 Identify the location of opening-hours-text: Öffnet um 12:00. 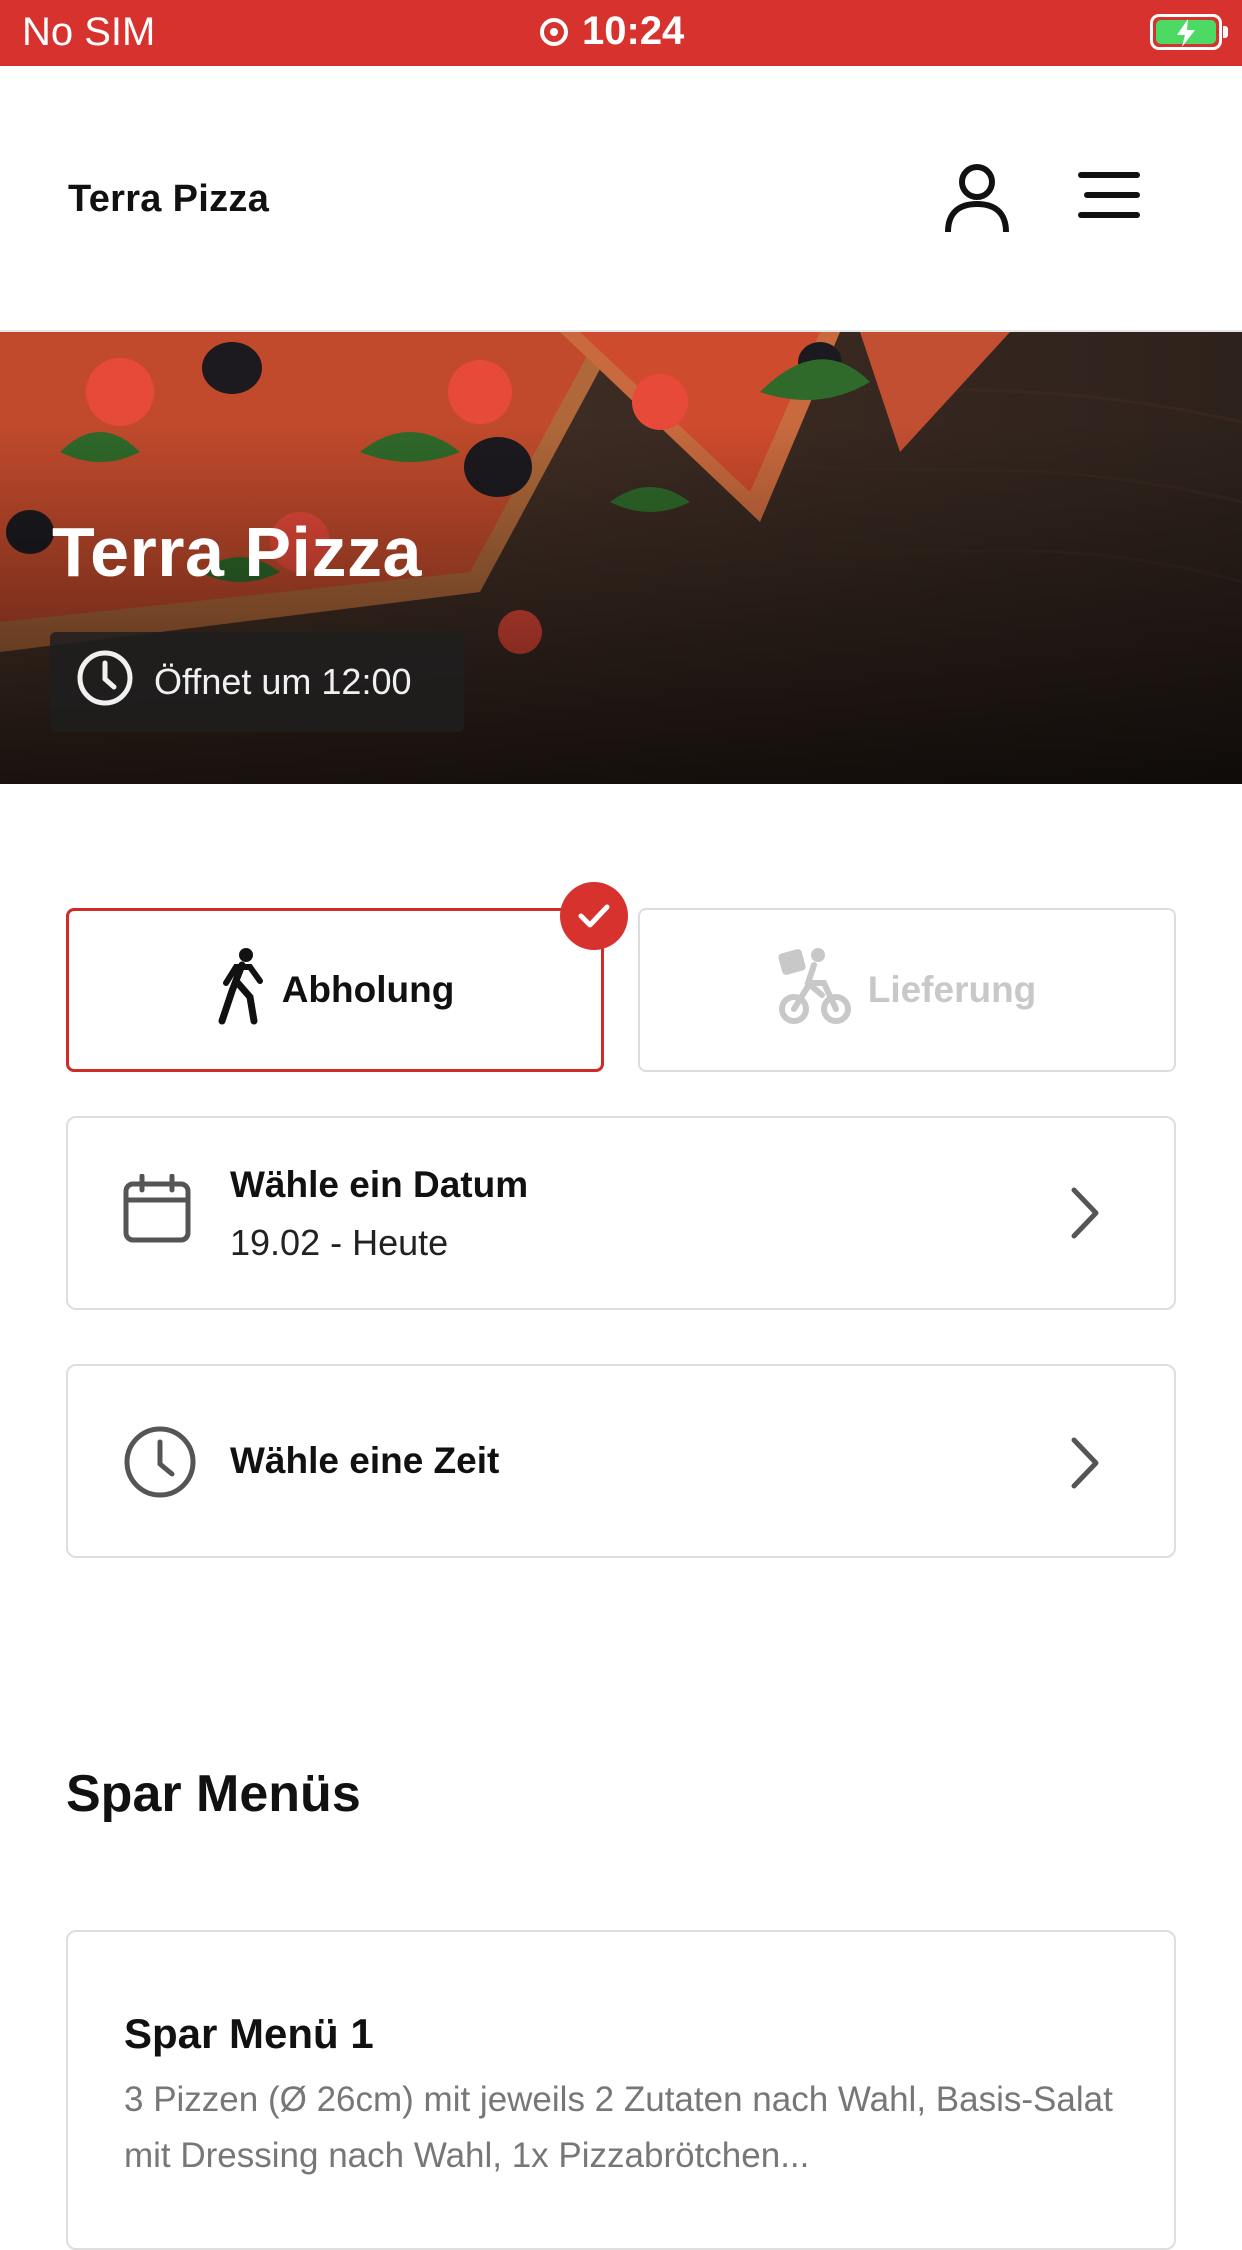
(283, 681).